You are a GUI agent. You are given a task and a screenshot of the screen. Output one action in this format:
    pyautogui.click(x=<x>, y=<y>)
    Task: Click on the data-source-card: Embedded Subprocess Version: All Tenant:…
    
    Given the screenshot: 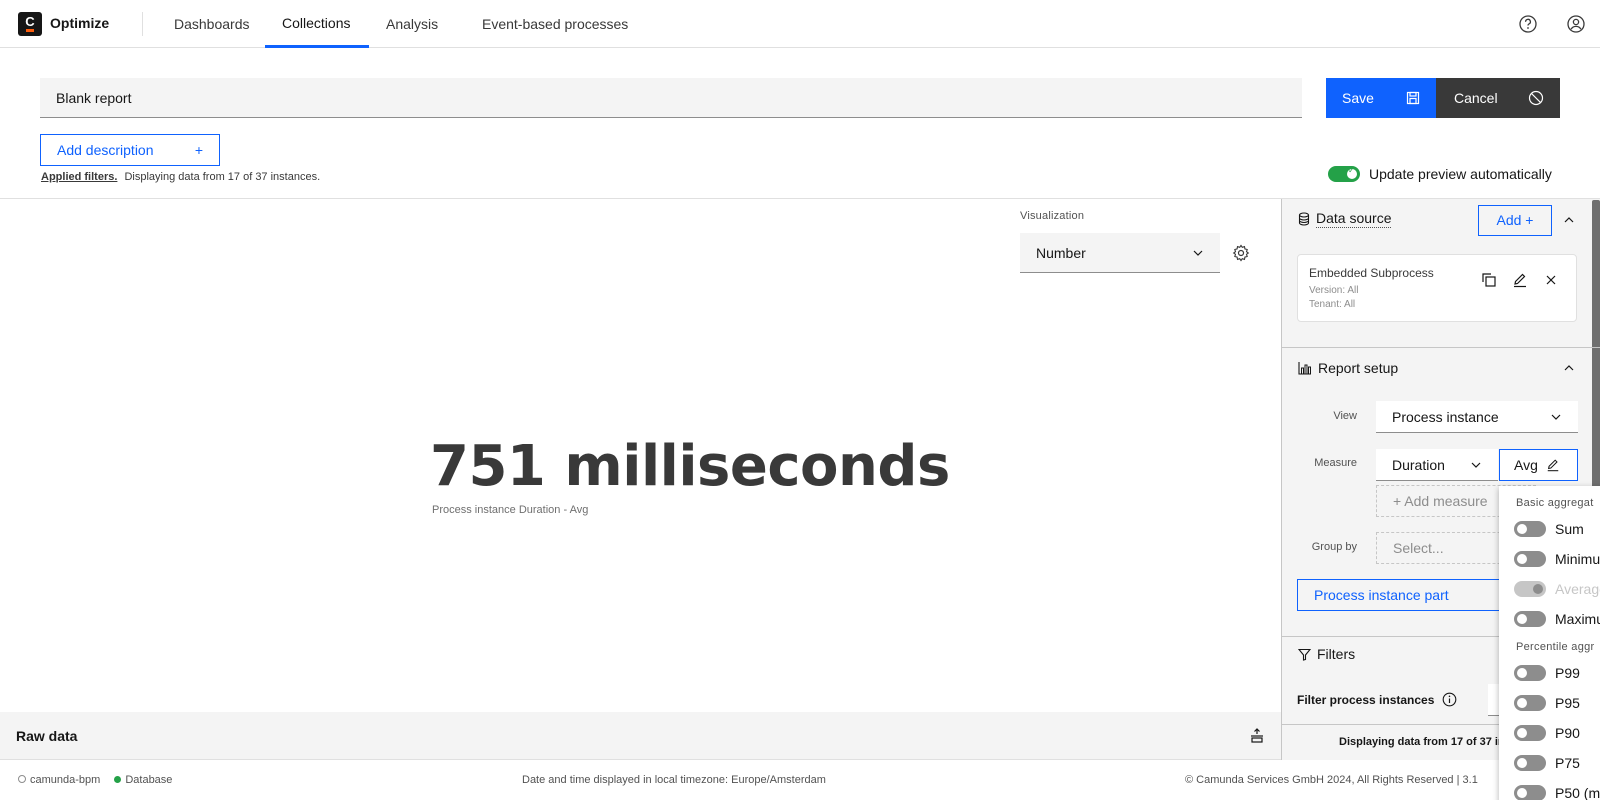 What is the action you would take?
    pyautogui.click(x=1437, y=288)
    